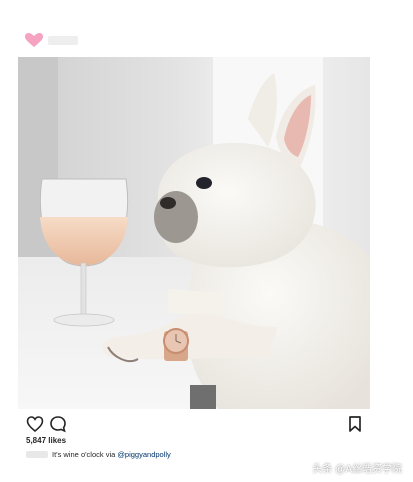 This screenshot has height=482, width=413. I want to click on post-header, so click(51, 40).